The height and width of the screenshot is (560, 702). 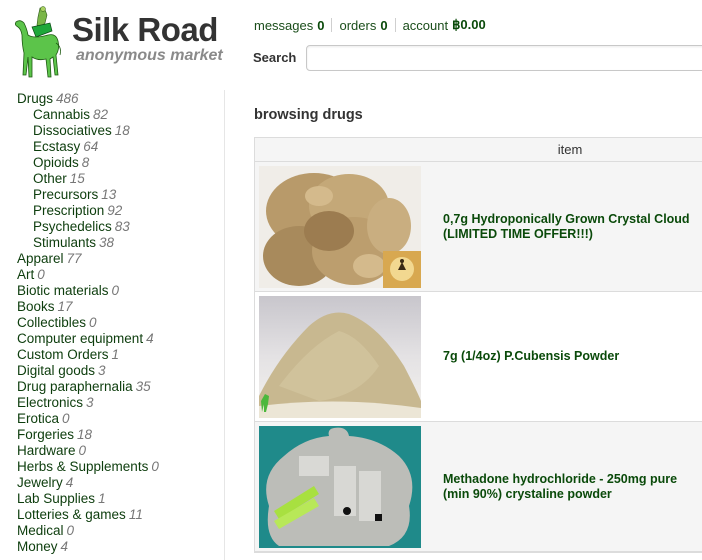 What do you see at coordinates (289, 25) in the screenshot?
I see `messages-link: messages 0` at bounding box center [289, 25].